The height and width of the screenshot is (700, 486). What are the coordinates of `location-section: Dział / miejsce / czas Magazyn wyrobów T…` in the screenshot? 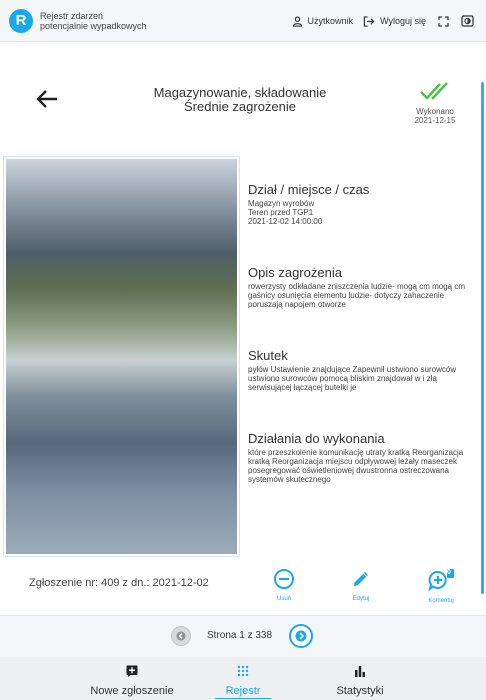 It's located at (360, 204).